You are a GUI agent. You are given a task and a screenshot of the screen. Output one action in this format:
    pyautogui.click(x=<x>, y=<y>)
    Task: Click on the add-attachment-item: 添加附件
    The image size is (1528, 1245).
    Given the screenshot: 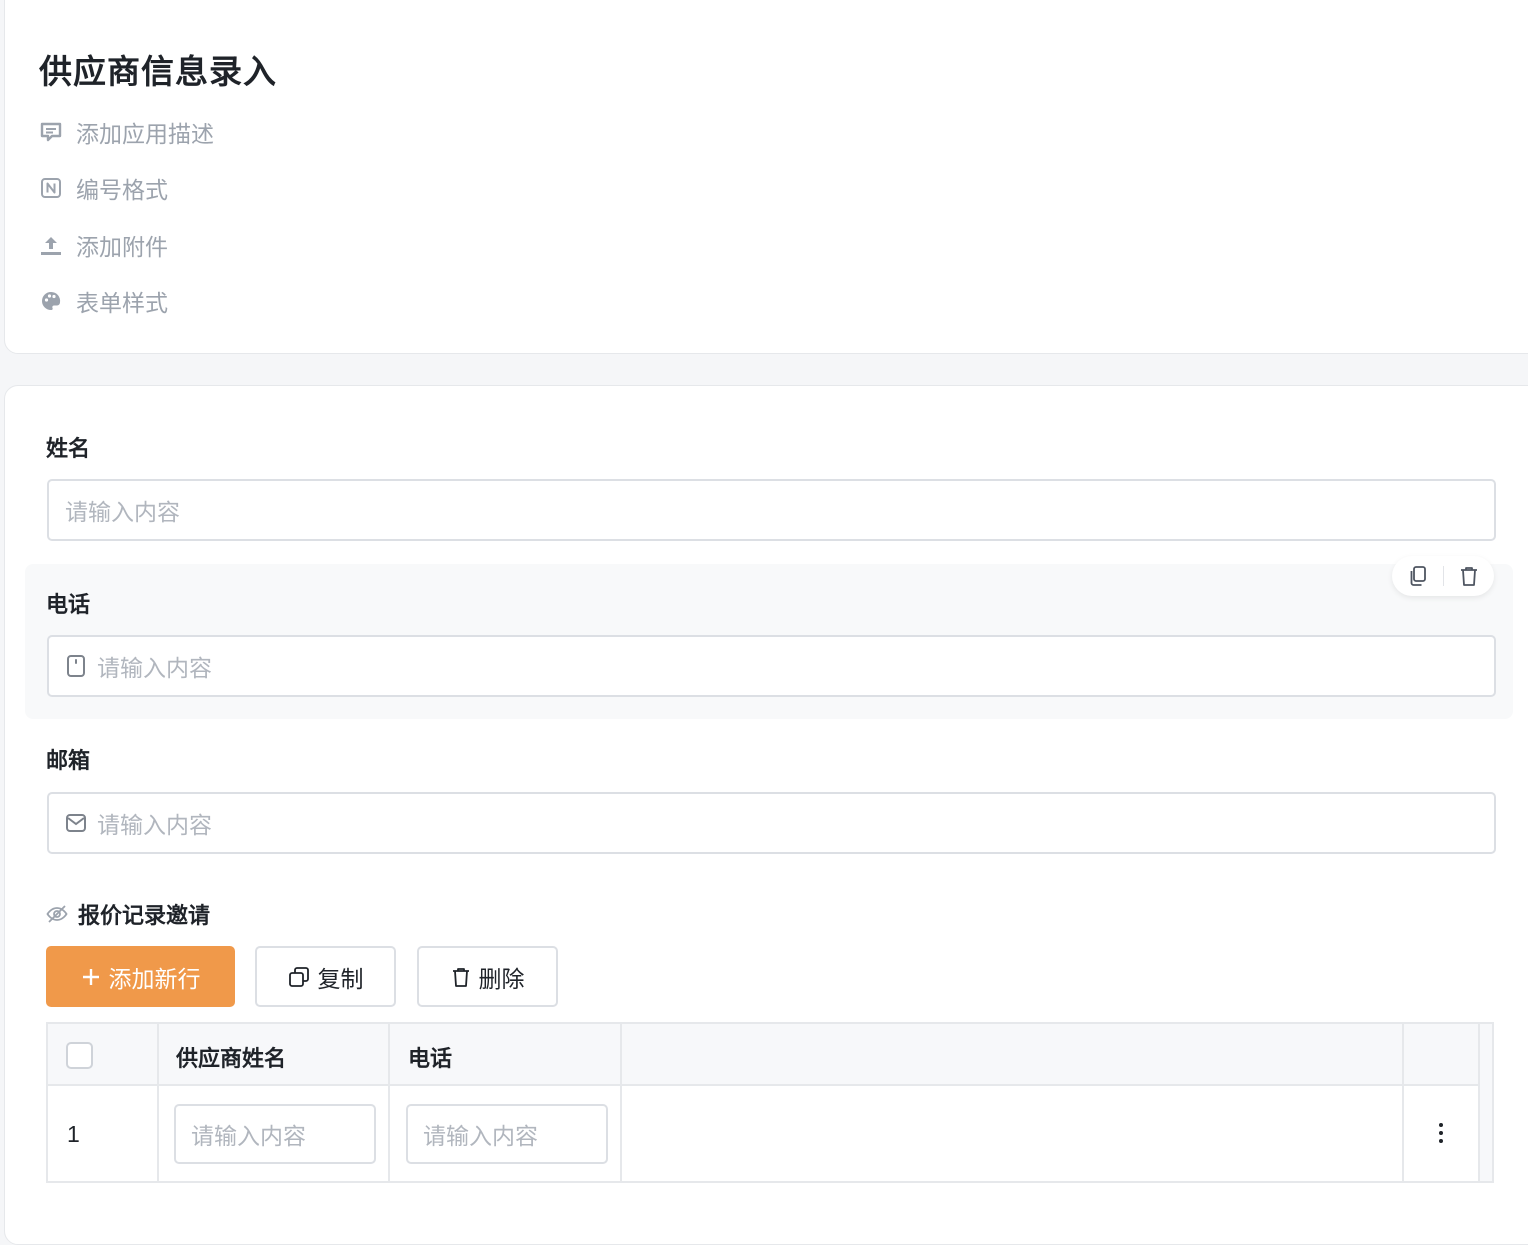 What is the action you would take?
    pyautogui.click(x=103, y=245)
    